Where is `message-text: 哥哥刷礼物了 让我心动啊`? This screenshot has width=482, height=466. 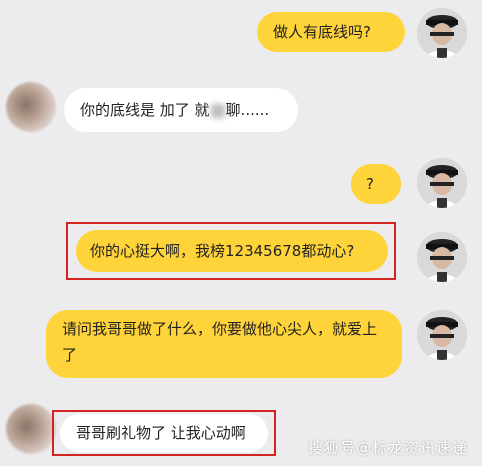
message-text: 哥哥刷礼物了 让我心动啊 is located at coordinates (161, 433).